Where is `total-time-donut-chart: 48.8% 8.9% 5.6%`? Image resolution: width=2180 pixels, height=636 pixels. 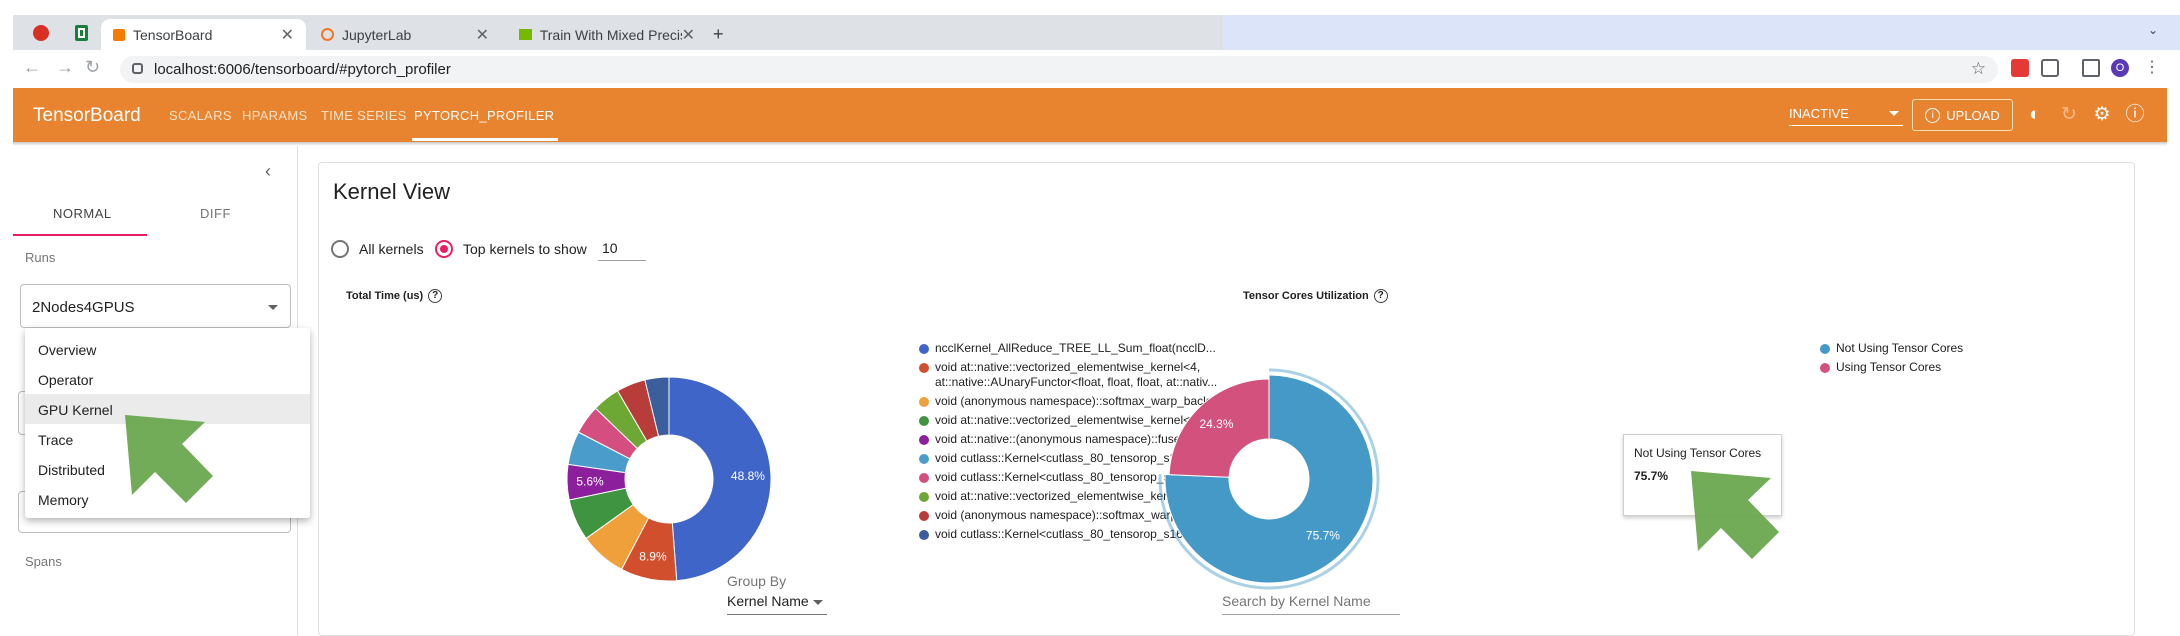 total-time-donut-chart: 48.8% 8.9% 5.6% is located at coordinates (669, 479).